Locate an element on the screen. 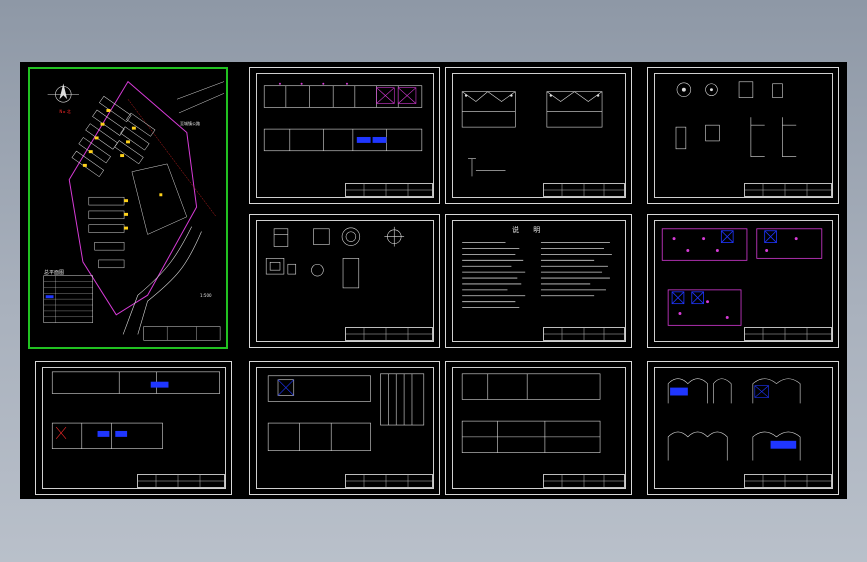  site-plan-drawing: N ▸ 北 is located at coordinates (134, 210).